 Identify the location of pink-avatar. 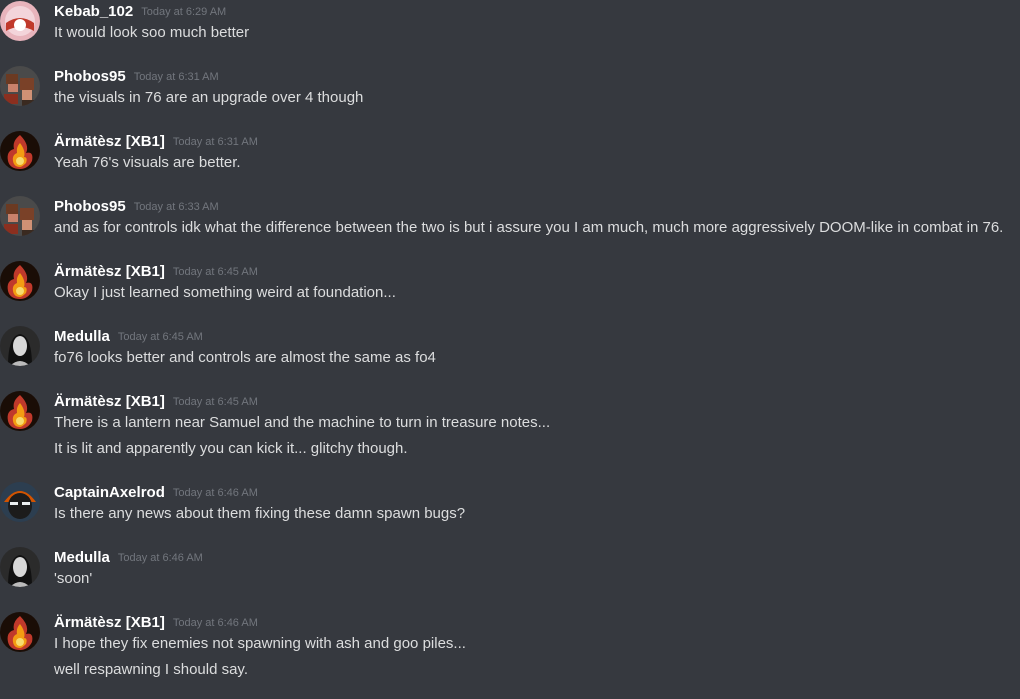
(20, 21).